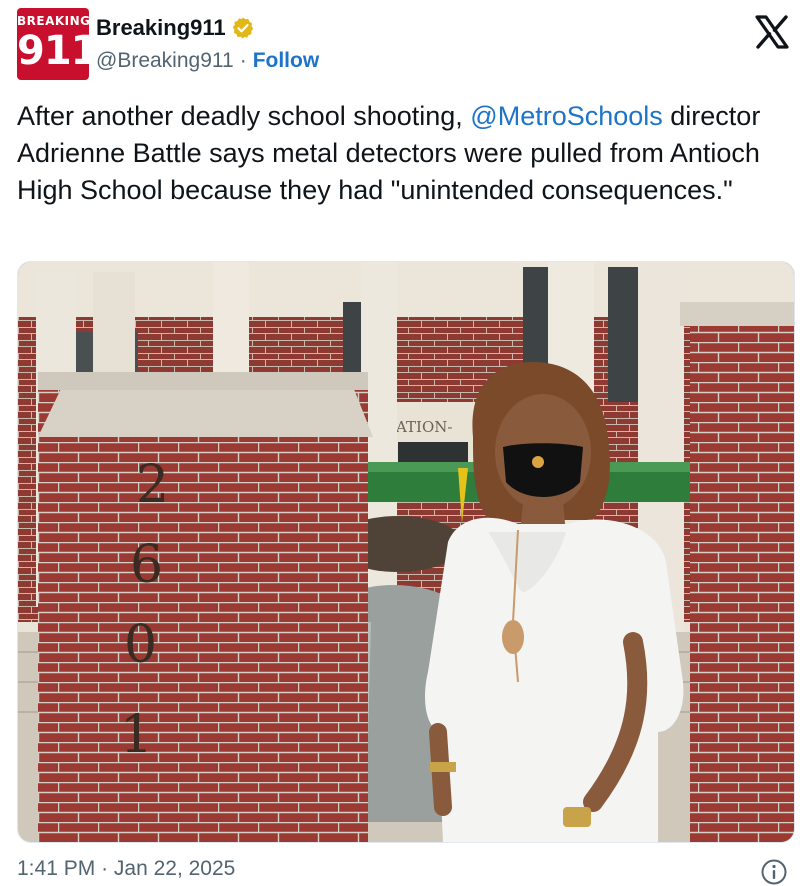  I want to click on address-digit-2: 6, so click(146, 565).